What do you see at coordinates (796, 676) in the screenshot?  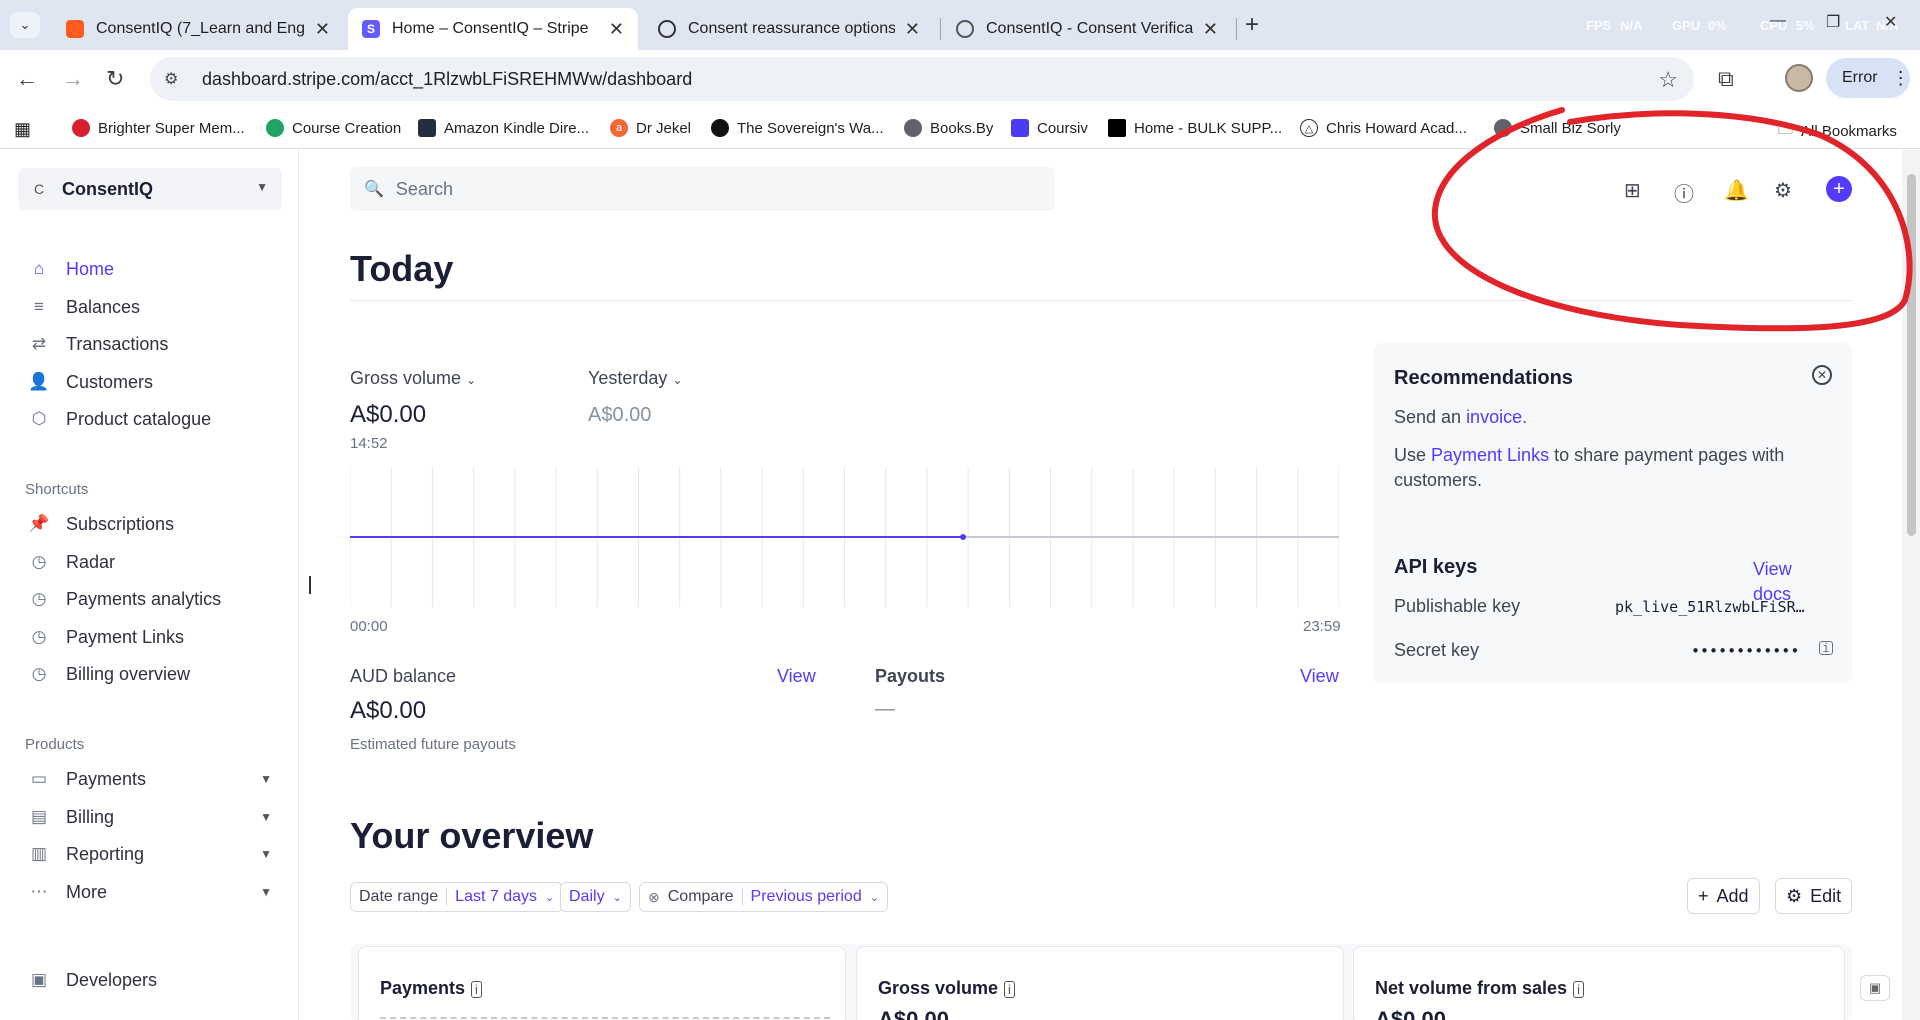 I see `aud-balance-view-link: View` at bounding box center [796, 676].